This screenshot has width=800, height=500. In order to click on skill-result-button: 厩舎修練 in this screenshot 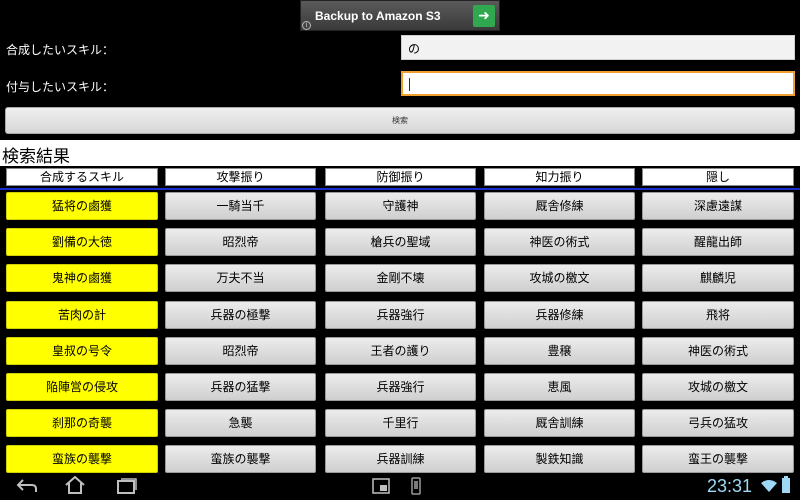, I will do `click(559, 206)`.